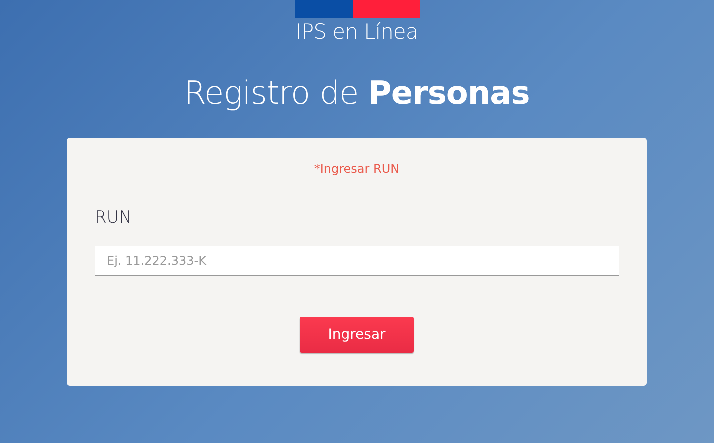 This screenshot has width=714, height=443. What do you see at coordinates (357, 261) in the screenshot?
I see `run-input-field: Ej. 11.222.333-K` at bounding box center [357, 261].